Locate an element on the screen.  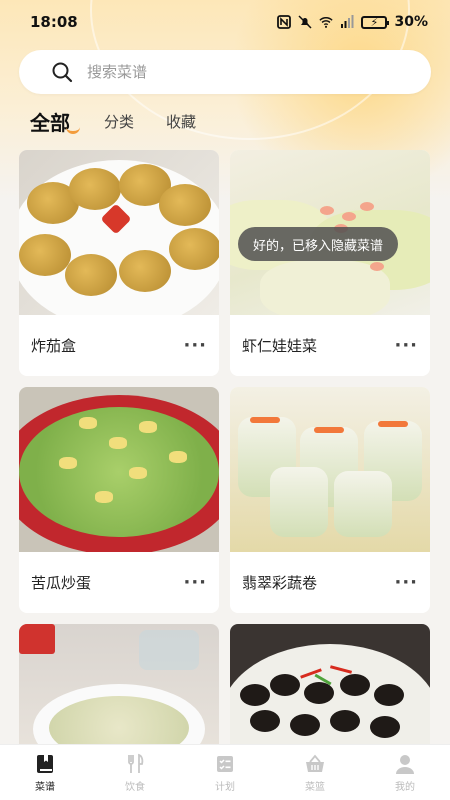
checklist-icon is located at coordinates (225, 763).